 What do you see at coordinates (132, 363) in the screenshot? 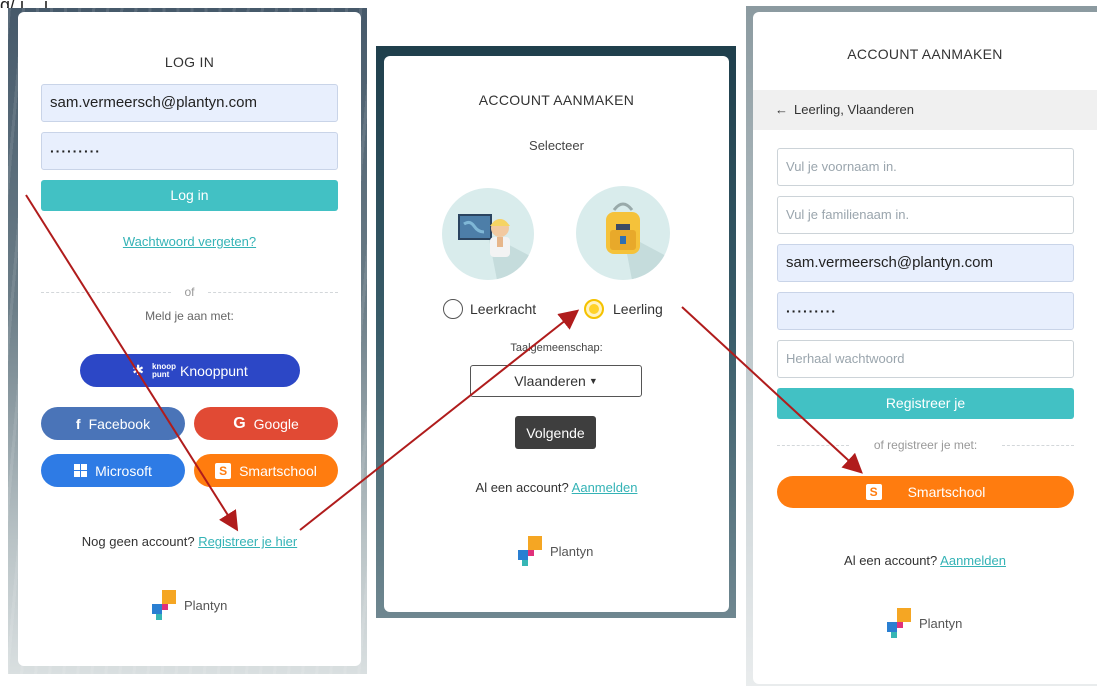
I see `arrow-to-register-link` at bounding box center [132, 363].